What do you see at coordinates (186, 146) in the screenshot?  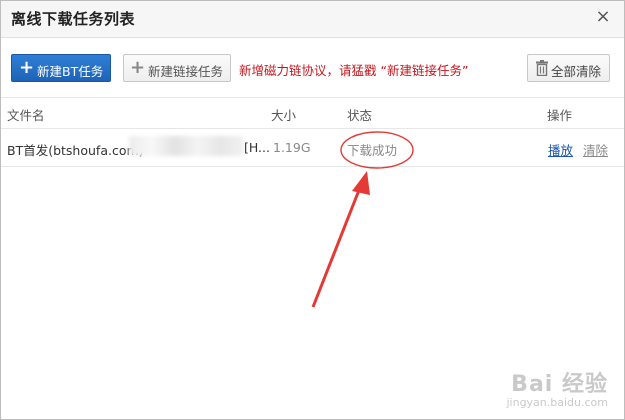 I see `redacted-filename-region` at bounding box center [186, 146].